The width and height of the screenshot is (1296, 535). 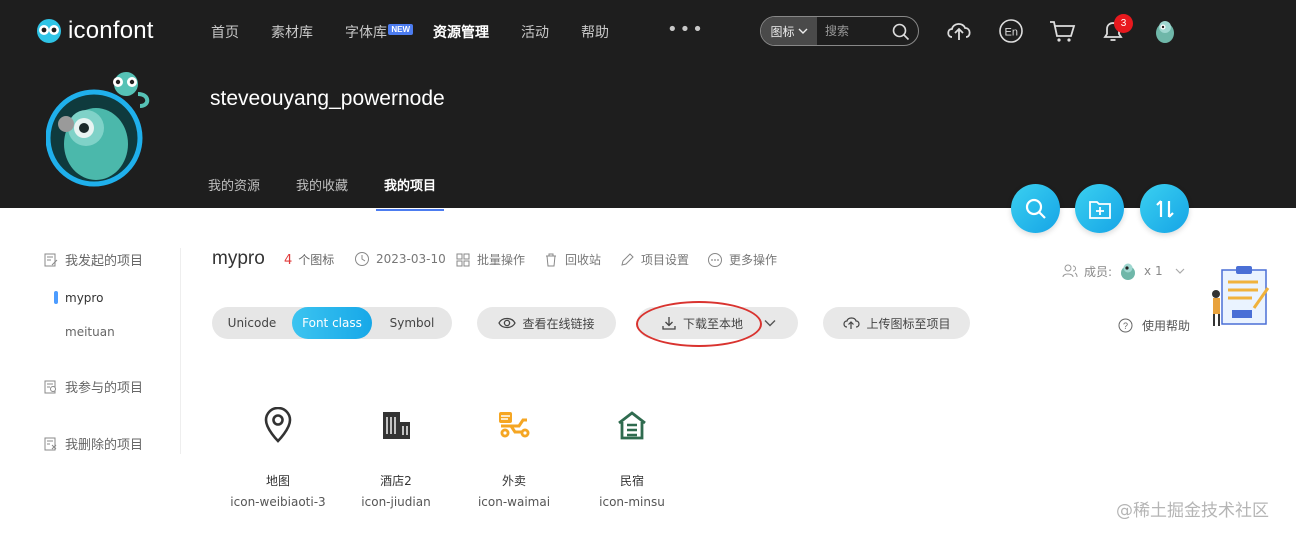 I want to click on project-icon-count: 4 个图标, so click(x=309, y=259).